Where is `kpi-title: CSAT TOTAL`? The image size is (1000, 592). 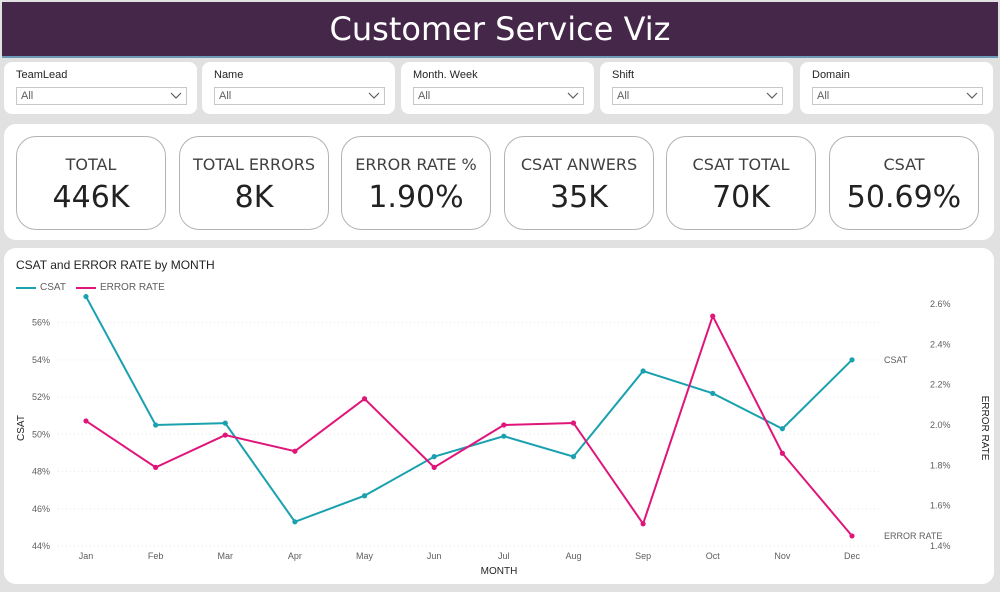 kpi-title: CSAT TOTAL is located at coordinates (741, 164).